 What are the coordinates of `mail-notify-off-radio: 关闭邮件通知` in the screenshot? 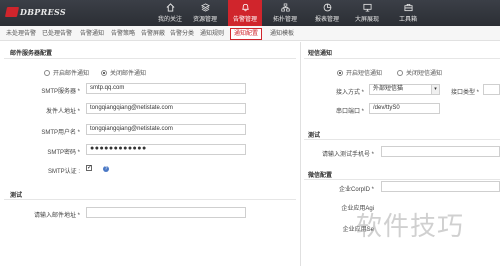 It's located at (123, 72).